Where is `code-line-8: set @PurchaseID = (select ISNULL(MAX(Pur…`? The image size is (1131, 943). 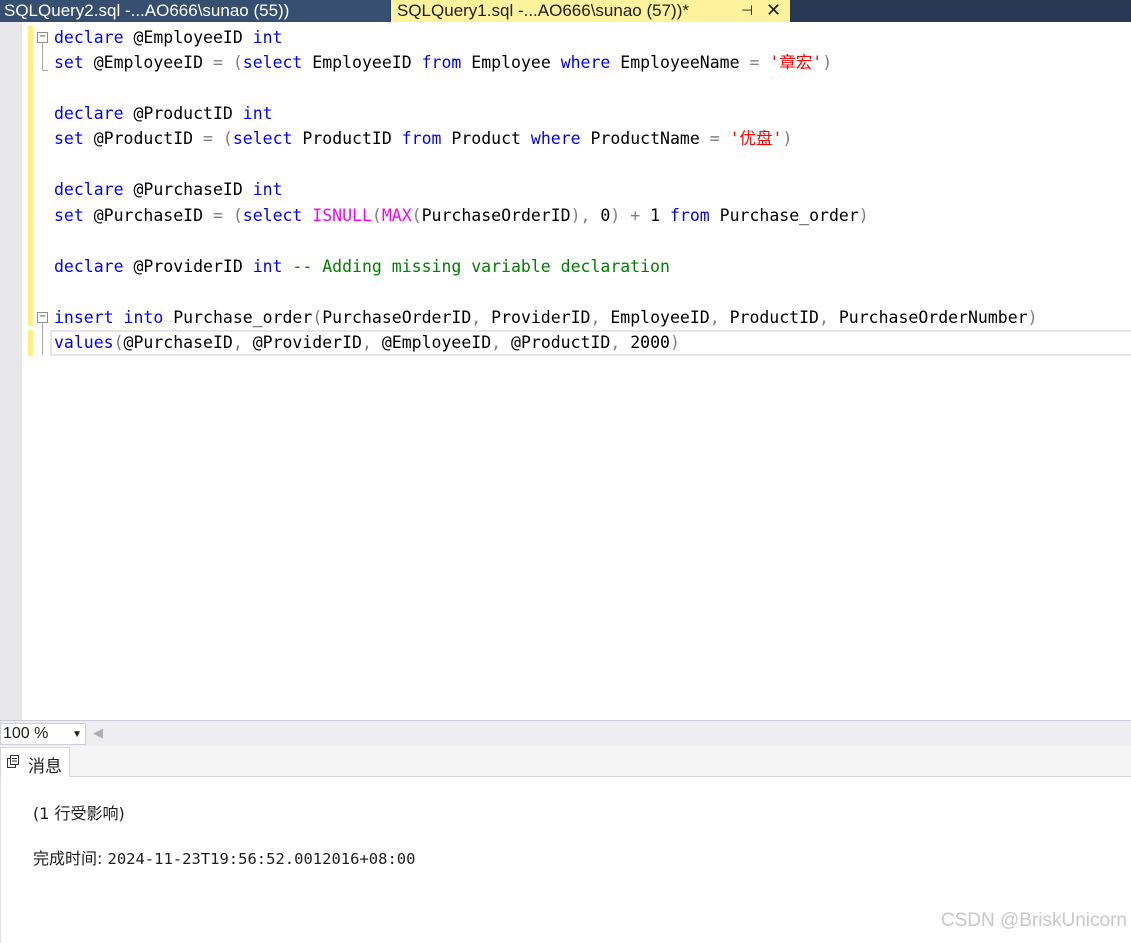 code-line-8: set @PurchaseID = (select ISNULL(MAX(Pur… is located at coordinates (461, 215).